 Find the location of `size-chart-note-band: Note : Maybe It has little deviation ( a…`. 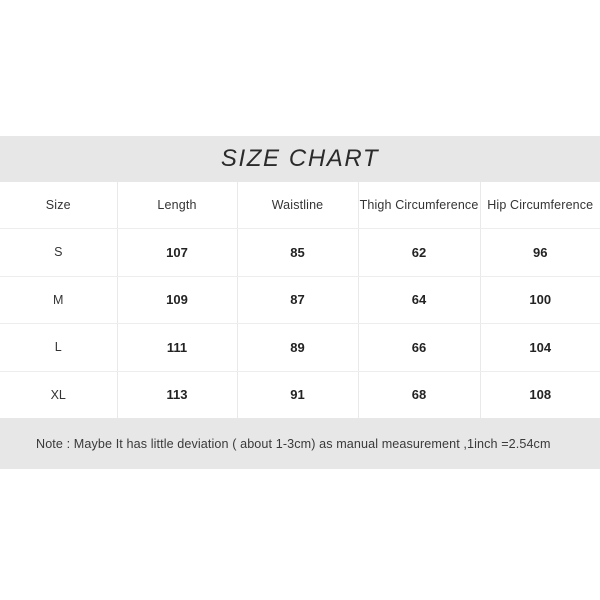

size-chart-note-band: Note : Maybe It has little deviation ( a… is located at coordinates (300, 443).